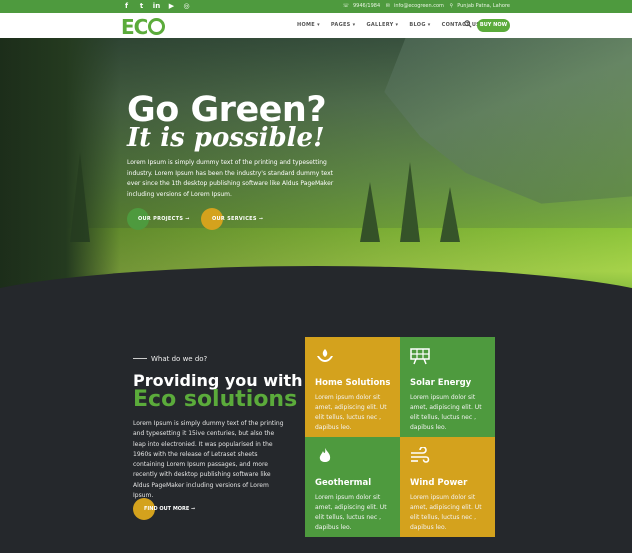 This screenshot has height=553, width=632. What do you see at coordinates (325, 355) in the screenshot?
I see `hands-leaf-icon` at bounding box center [325, 355].